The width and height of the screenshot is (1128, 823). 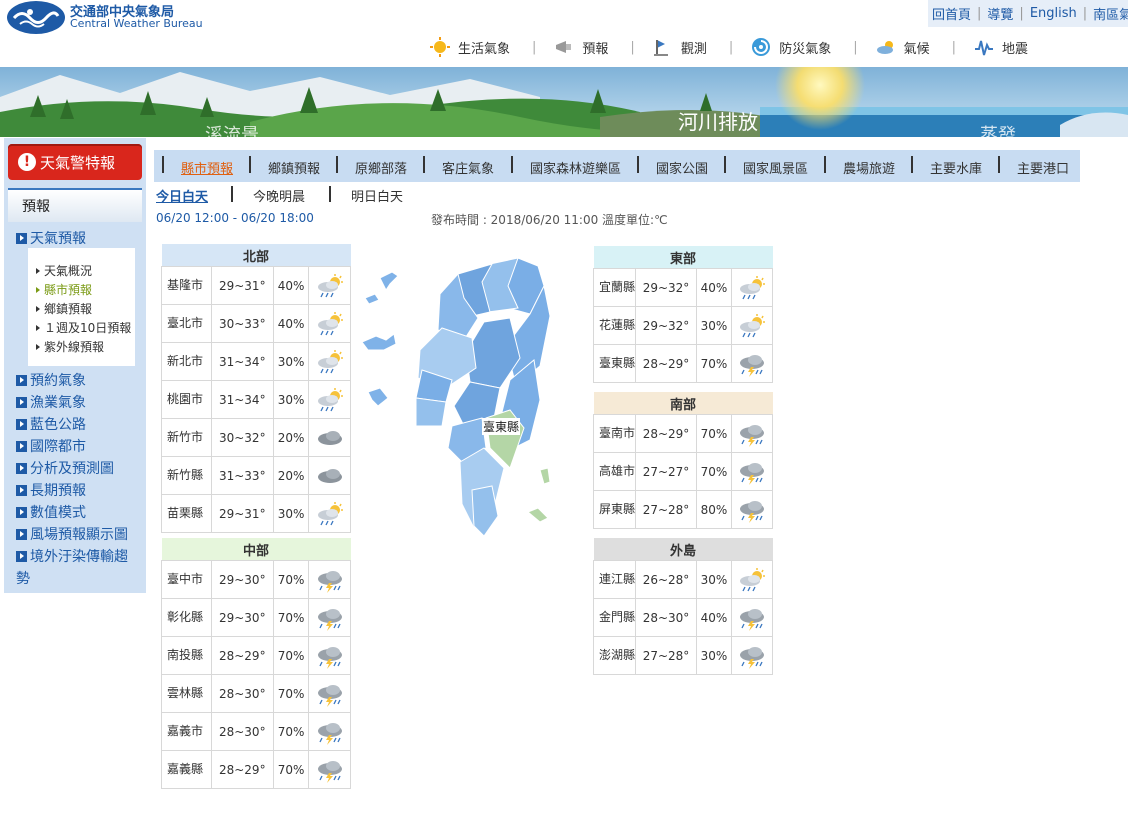 I want to click on map-hover-label: 臺東縣, so click(x=501, y=426).